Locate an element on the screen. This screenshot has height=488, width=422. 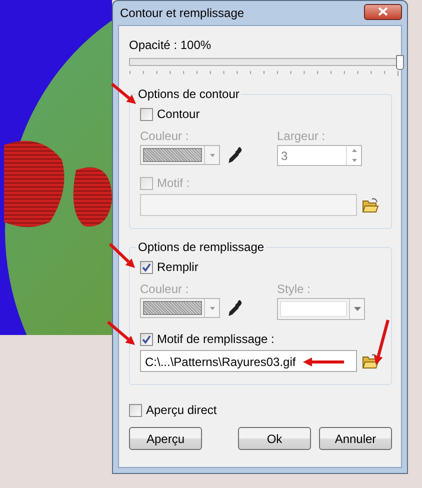
checkbox-label: Motif : is located at coordinates (173, 183).